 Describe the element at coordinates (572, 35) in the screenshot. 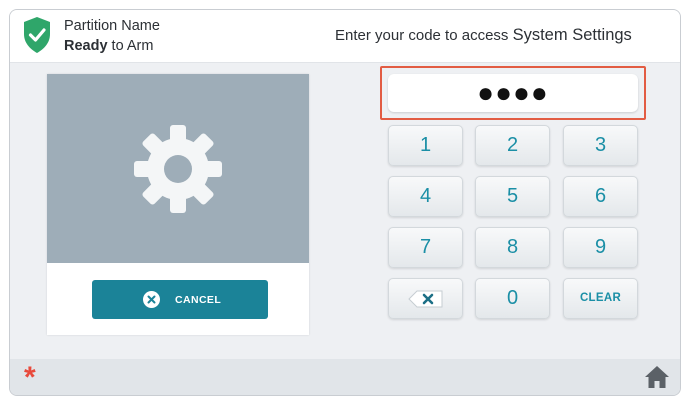

I see `prompt-target: System Settings` at that location.